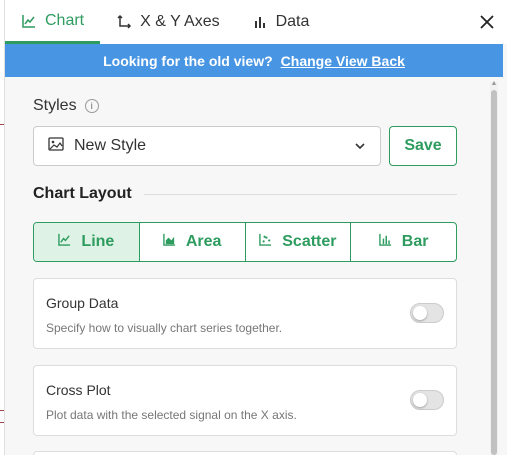  Describe the element at coordinates (169, 242) in the screenshot. I see `area-chart-icon` at that location.